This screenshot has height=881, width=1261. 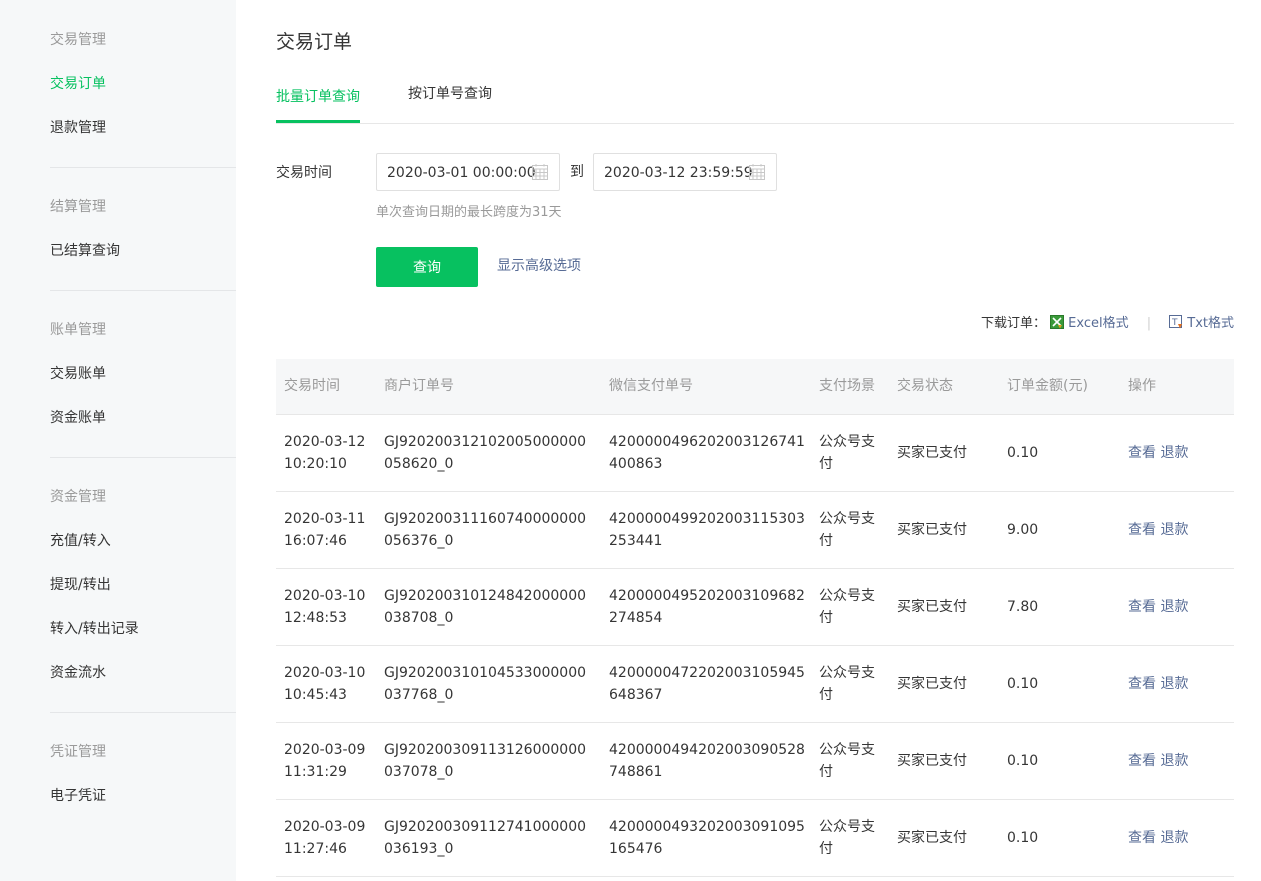 I want to click on download-txt-label: Txt格式, so click(x=1210, y=323).